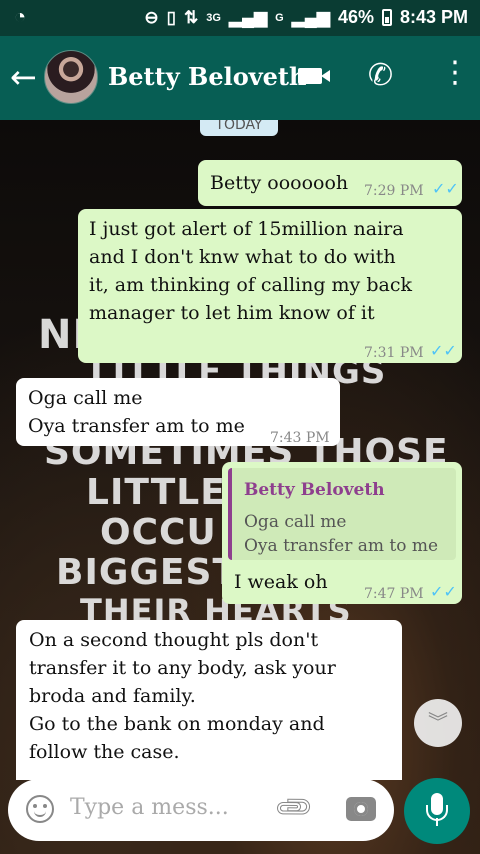  I want to click on phone-icon: ✆, so click(380, 75).